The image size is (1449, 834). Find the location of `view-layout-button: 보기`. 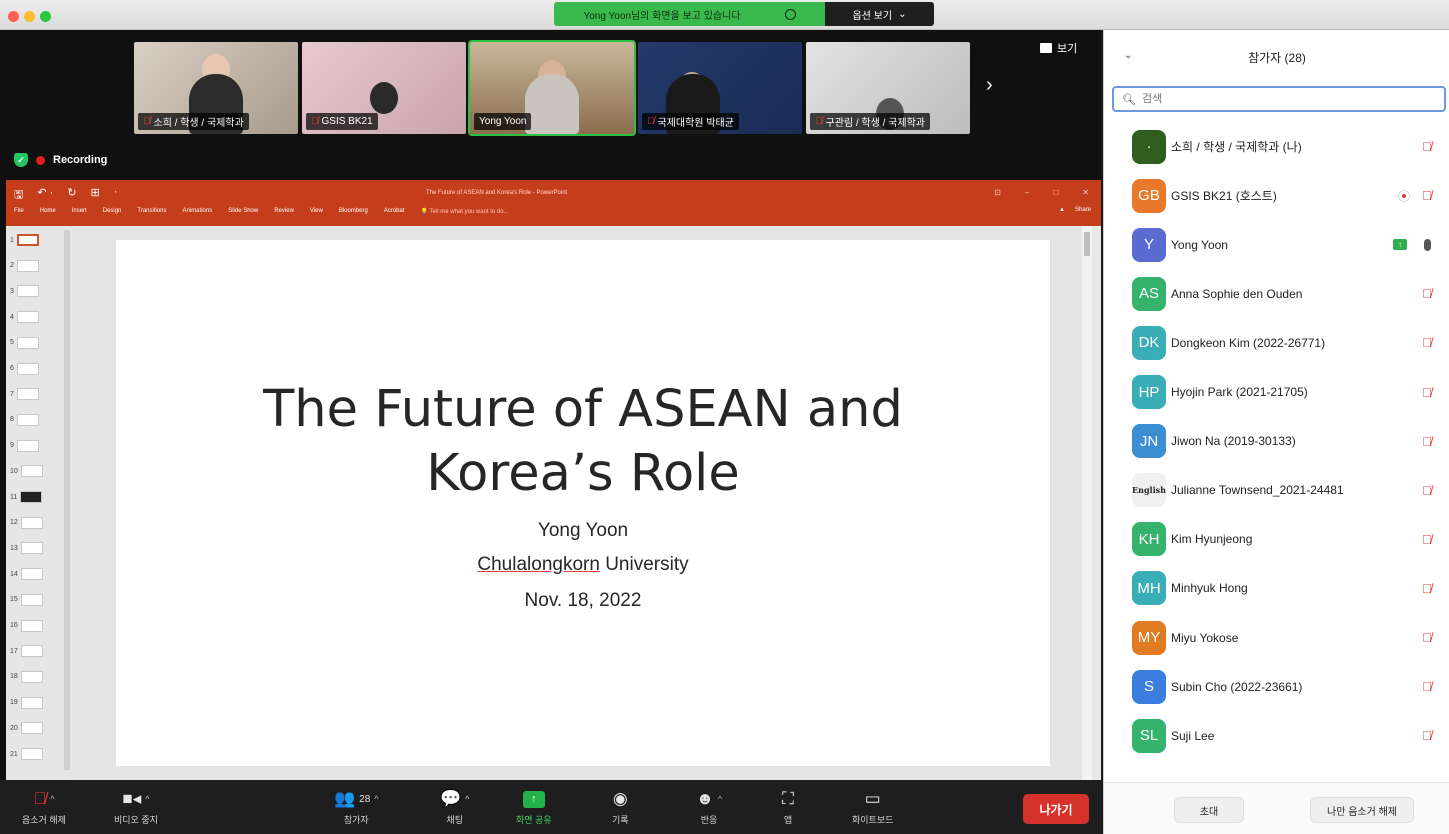

view-layout-button: 보기 is located at coordinates (1058, 48).